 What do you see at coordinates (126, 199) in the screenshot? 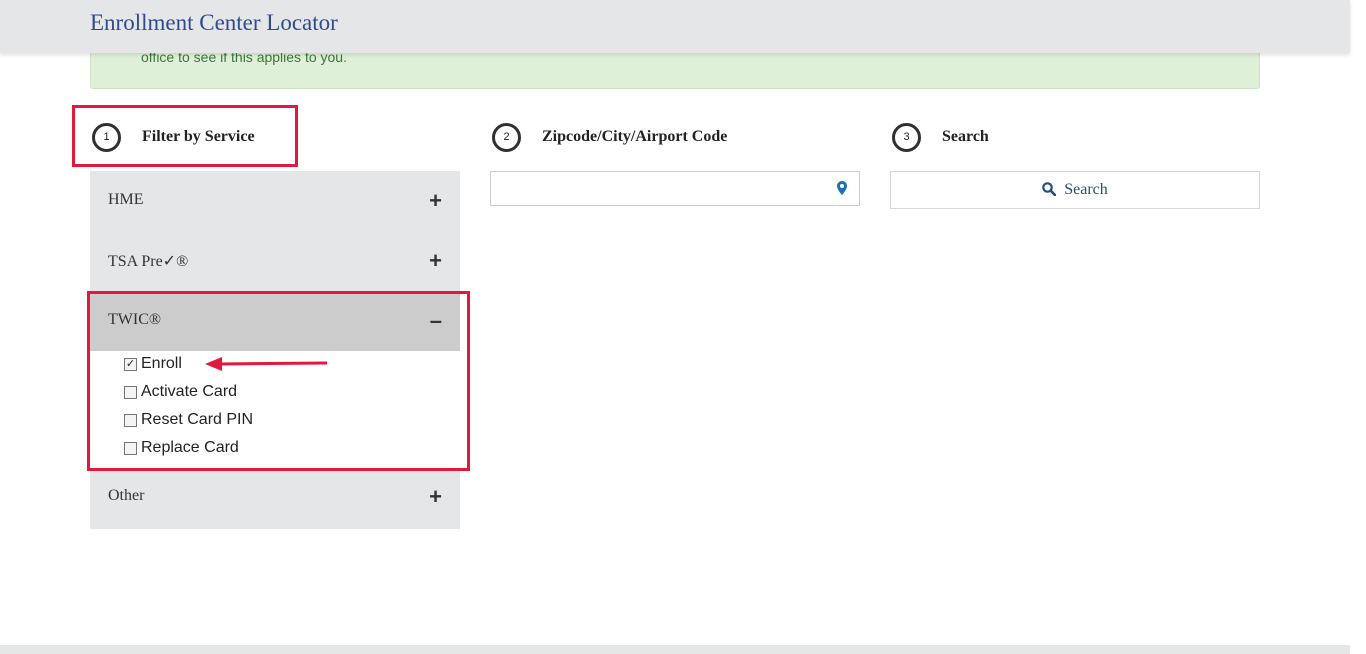
I see `accordion-hme-label: HME` at bounding box center [126, 199].